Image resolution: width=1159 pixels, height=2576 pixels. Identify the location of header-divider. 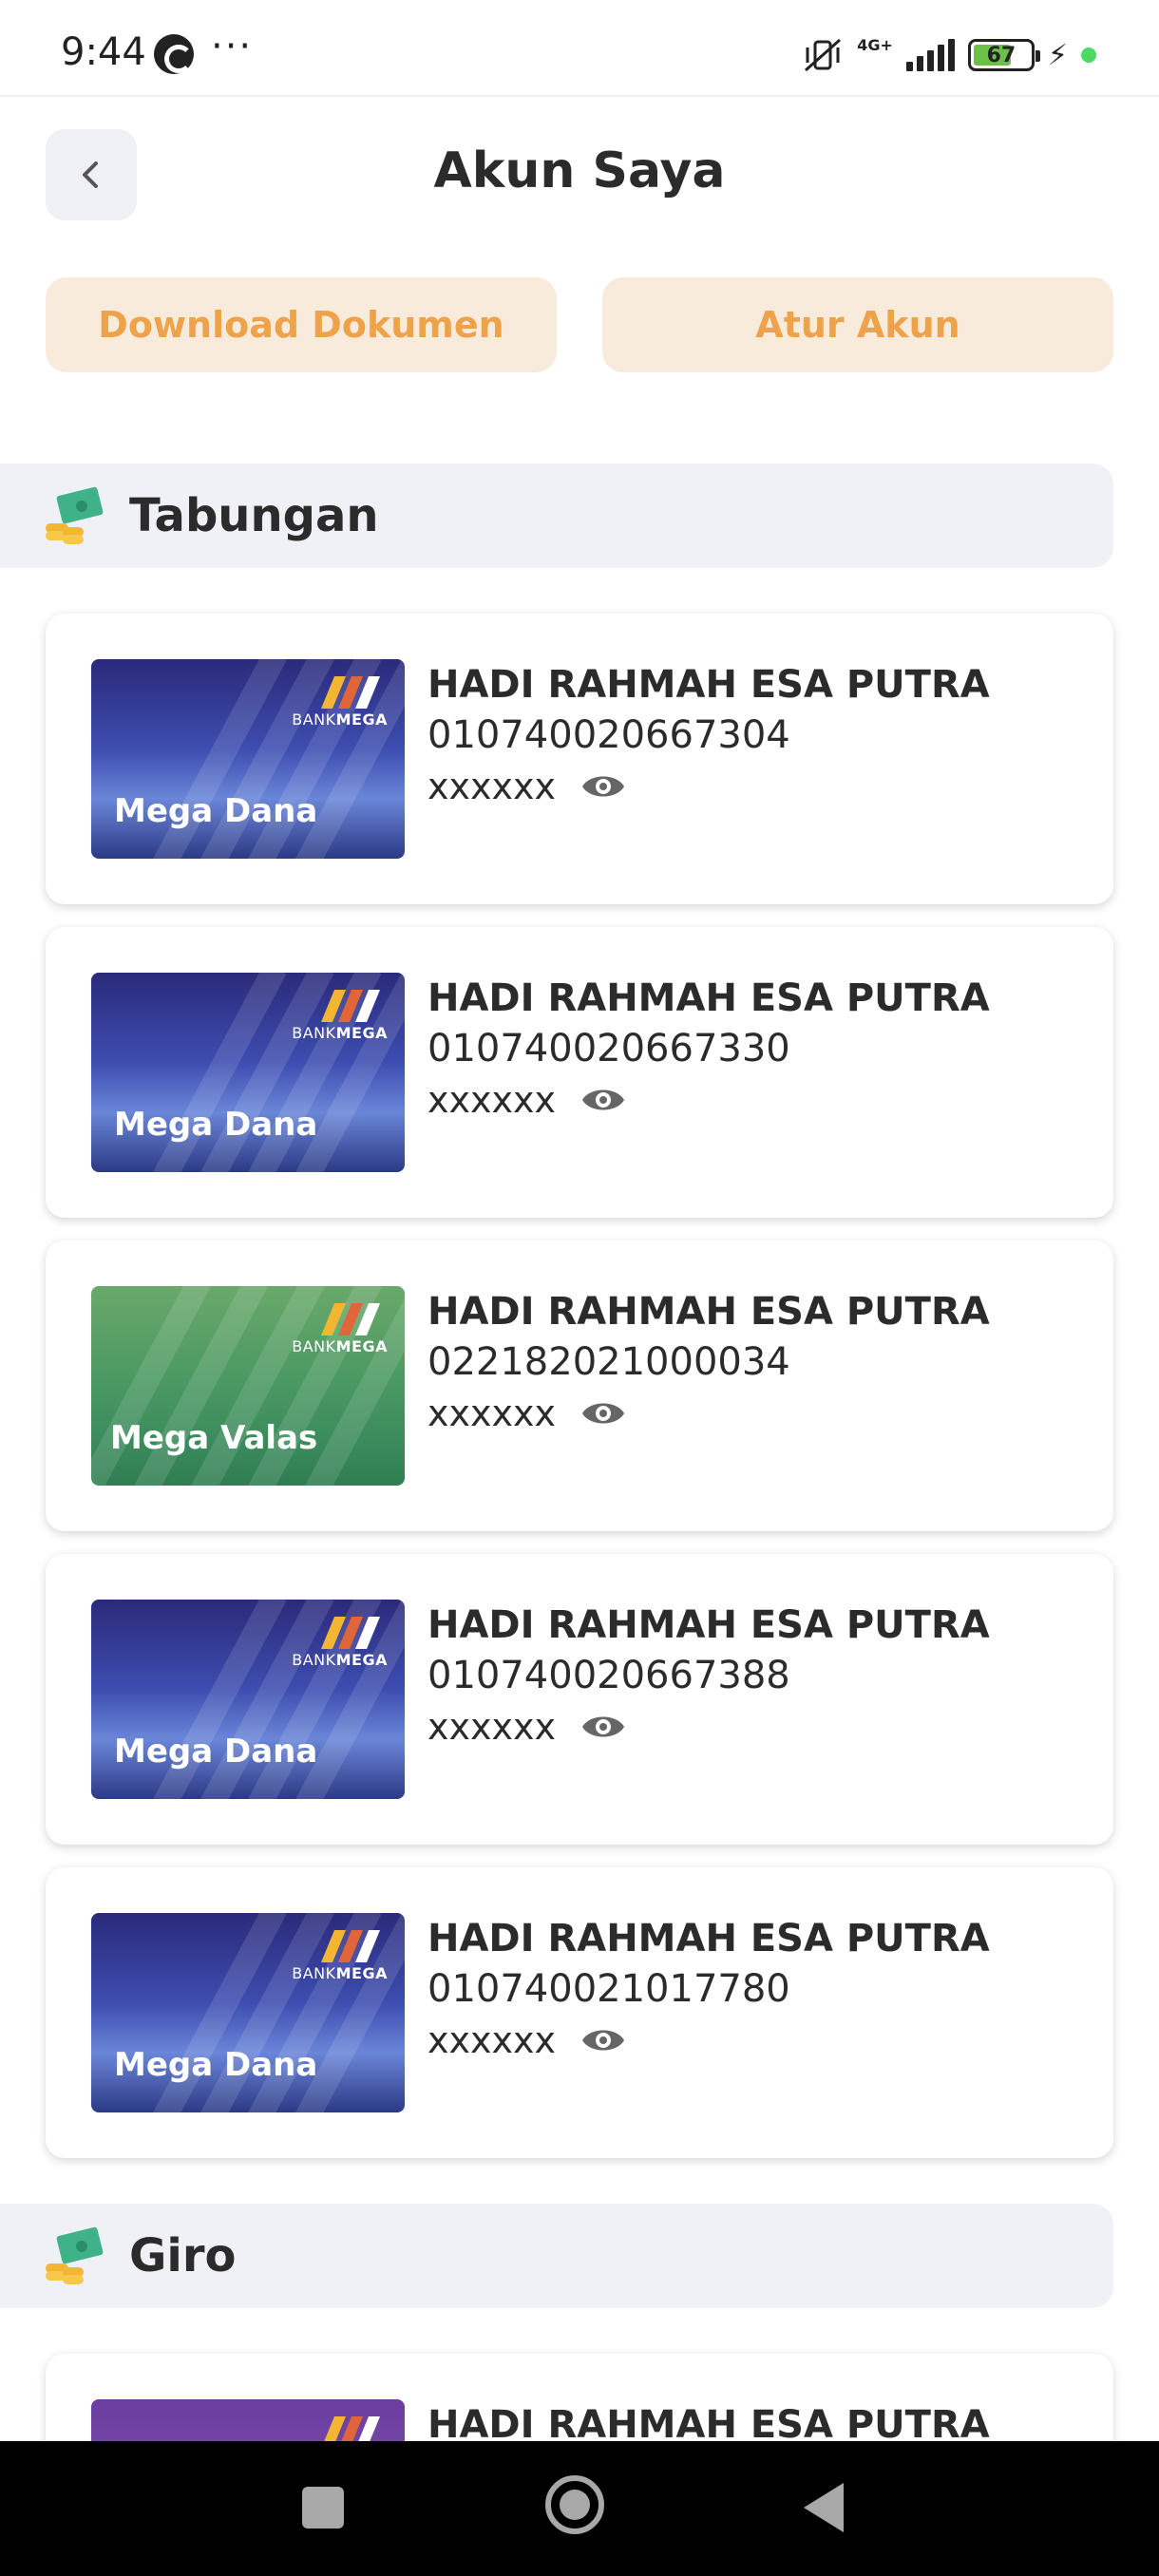
(579, 96).